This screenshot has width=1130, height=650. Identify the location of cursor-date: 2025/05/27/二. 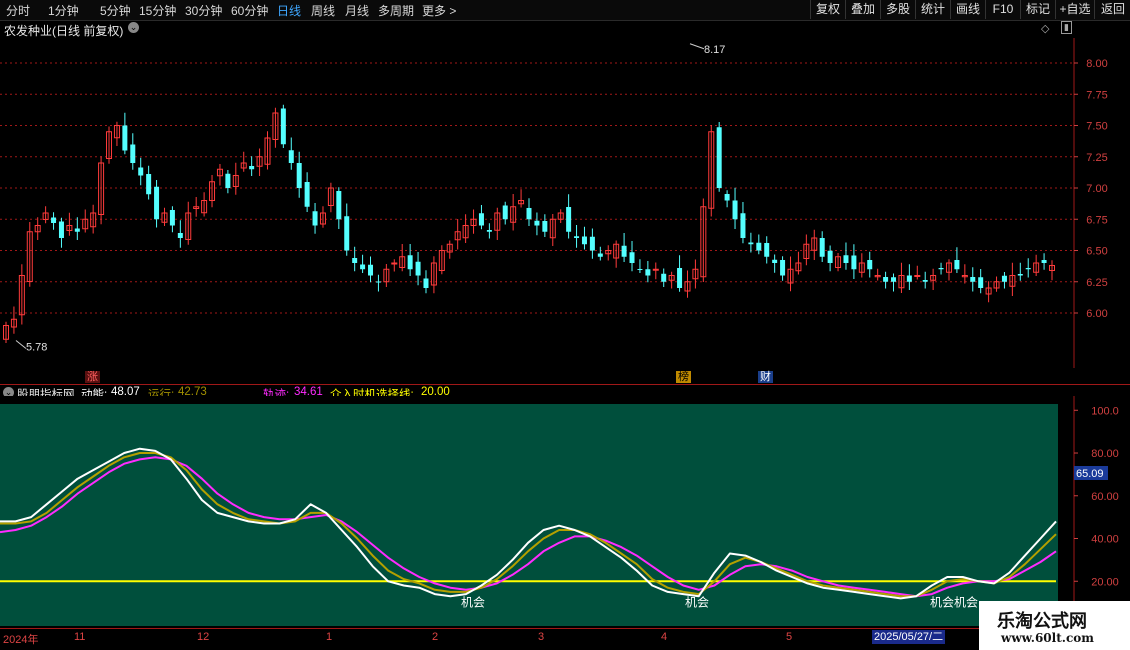
(909, 637).